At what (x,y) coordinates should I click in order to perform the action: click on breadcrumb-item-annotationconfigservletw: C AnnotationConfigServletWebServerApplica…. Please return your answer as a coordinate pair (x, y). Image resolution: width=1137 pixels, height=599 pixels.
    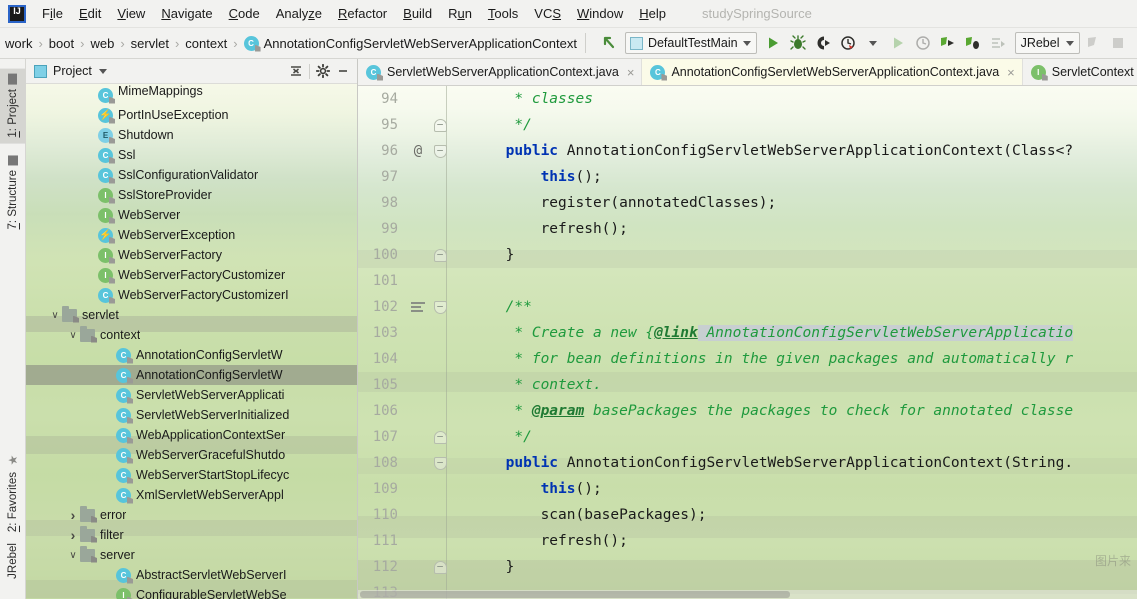
    Looking at the image, I should click on (410, 43).